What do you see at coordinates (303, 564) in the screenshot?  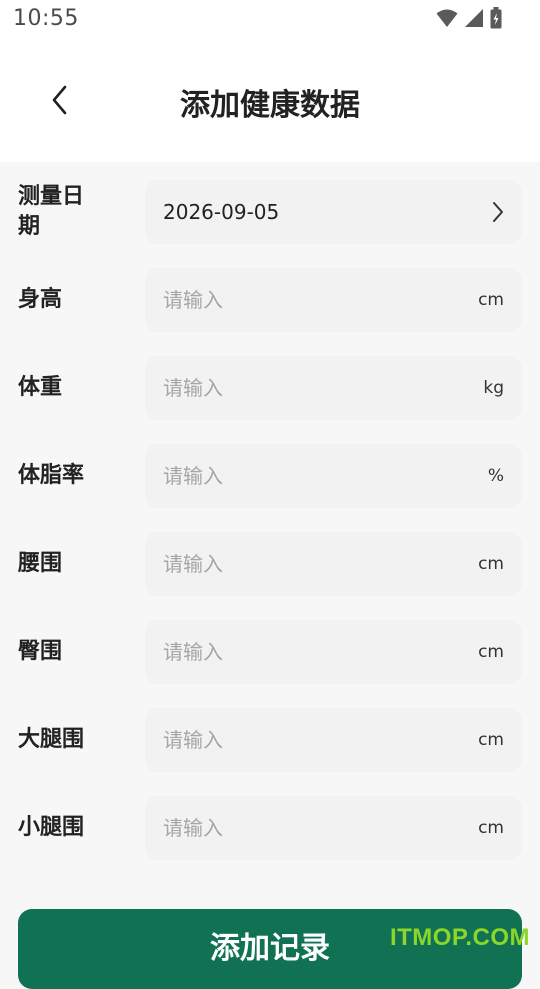 I see `waist-input` at bounding box center [303, 564].